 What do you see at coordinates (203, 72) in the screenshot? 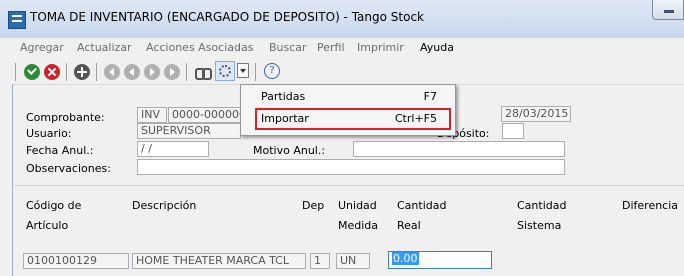
I see `binoculars-icon` at bounding box center [203, 72].